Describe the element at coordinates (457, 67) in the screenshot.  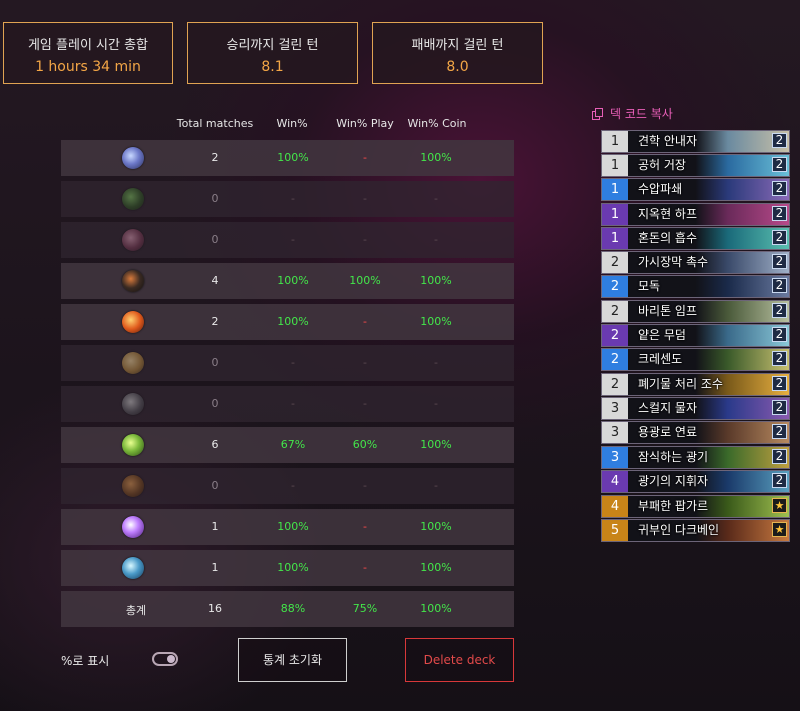
I see `summary-loss-turns-value: 8.0` at that location.